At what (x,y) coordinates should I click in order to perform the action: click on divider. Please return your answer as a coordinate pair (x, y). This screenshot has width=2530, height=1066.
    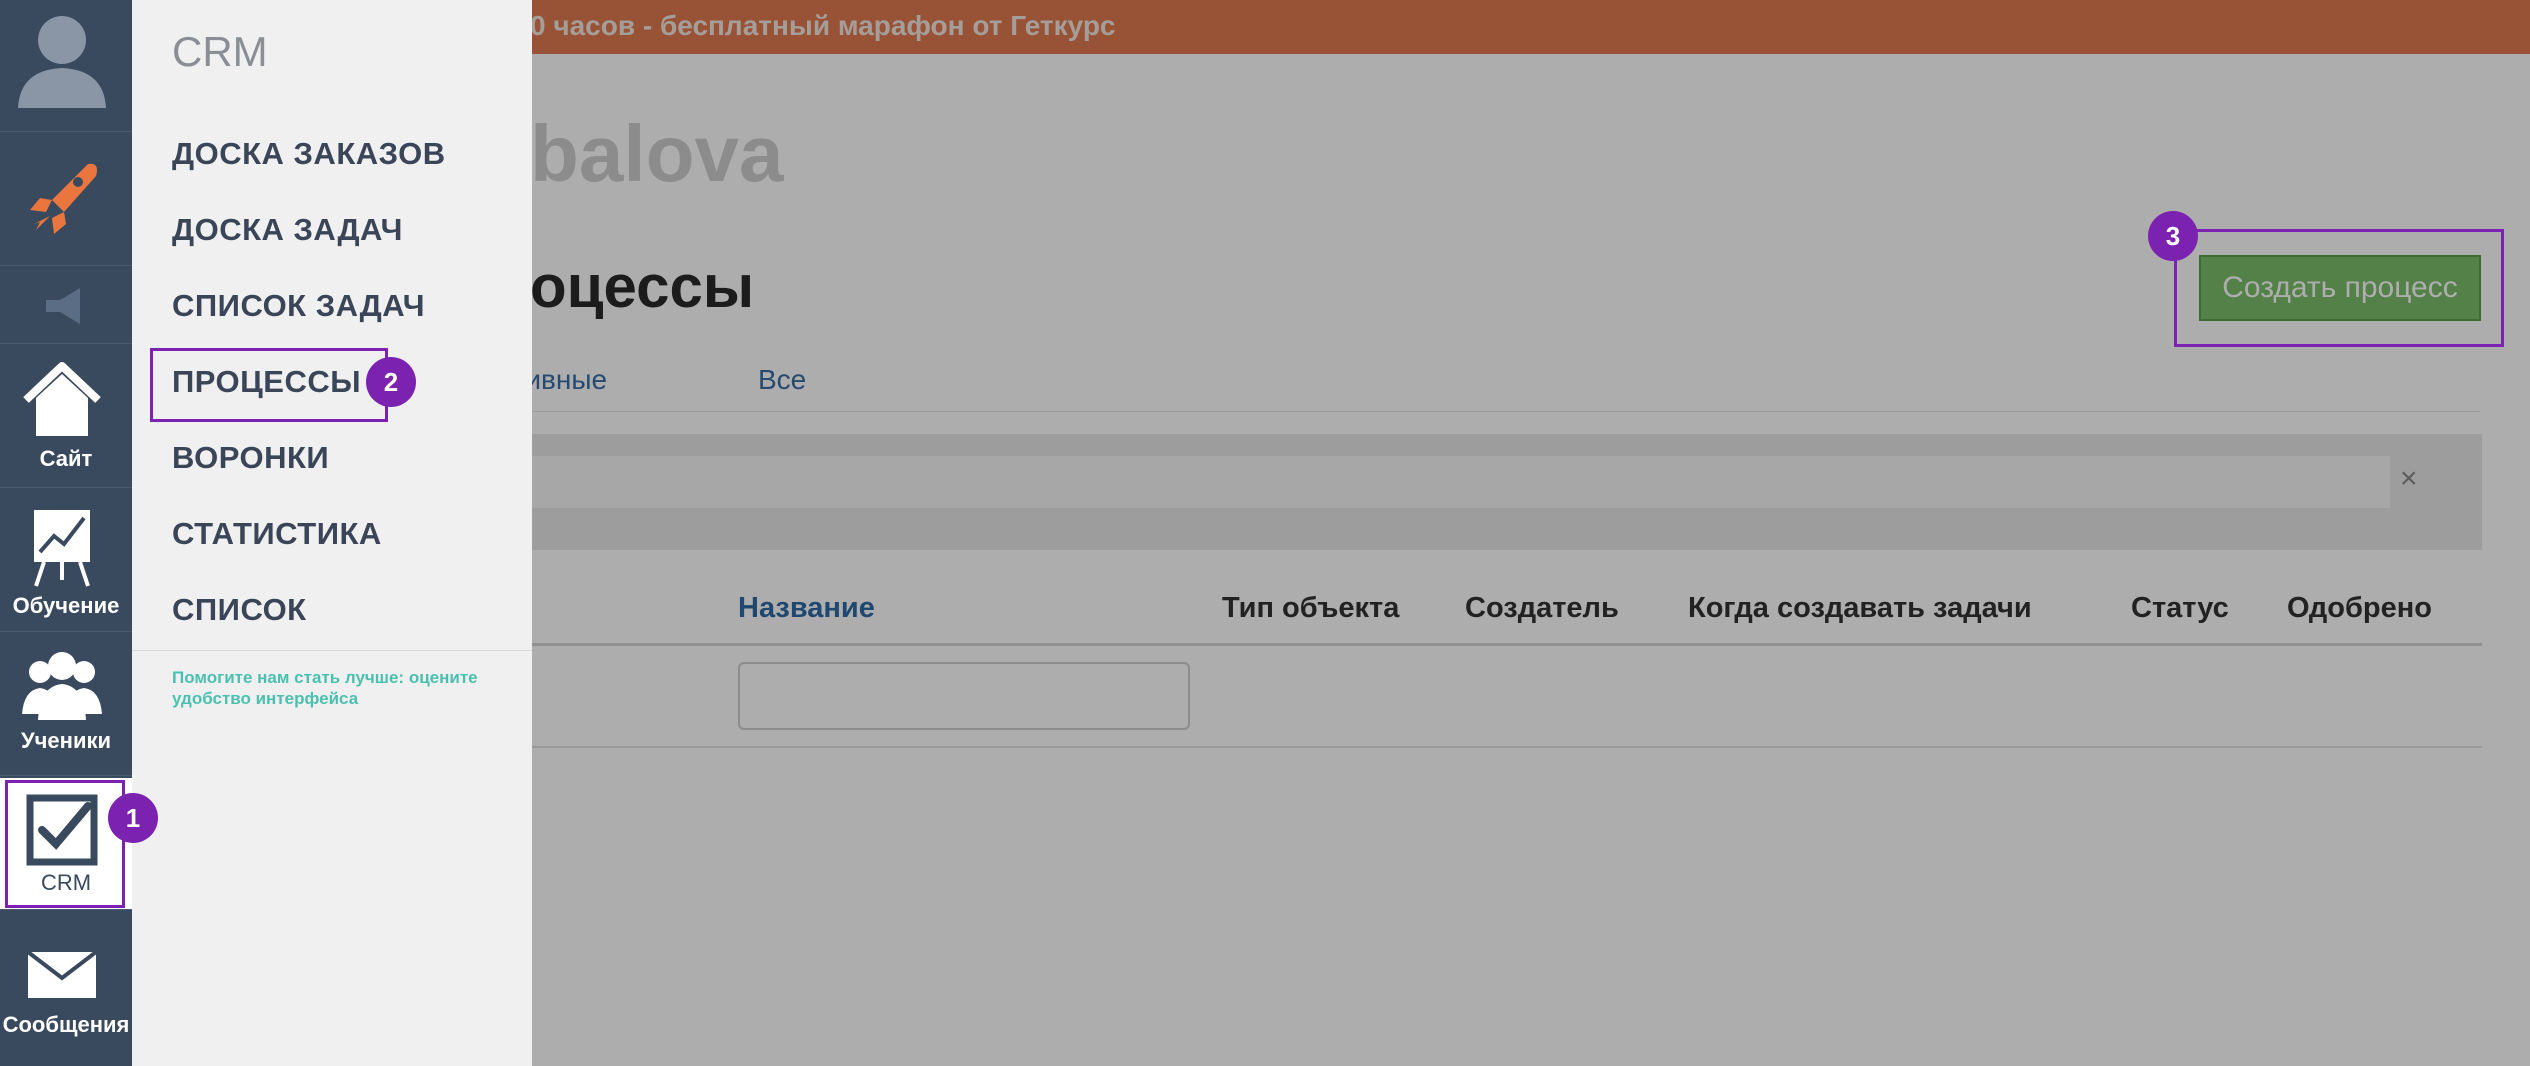
    Looking at the image, I should click on (332, 650).